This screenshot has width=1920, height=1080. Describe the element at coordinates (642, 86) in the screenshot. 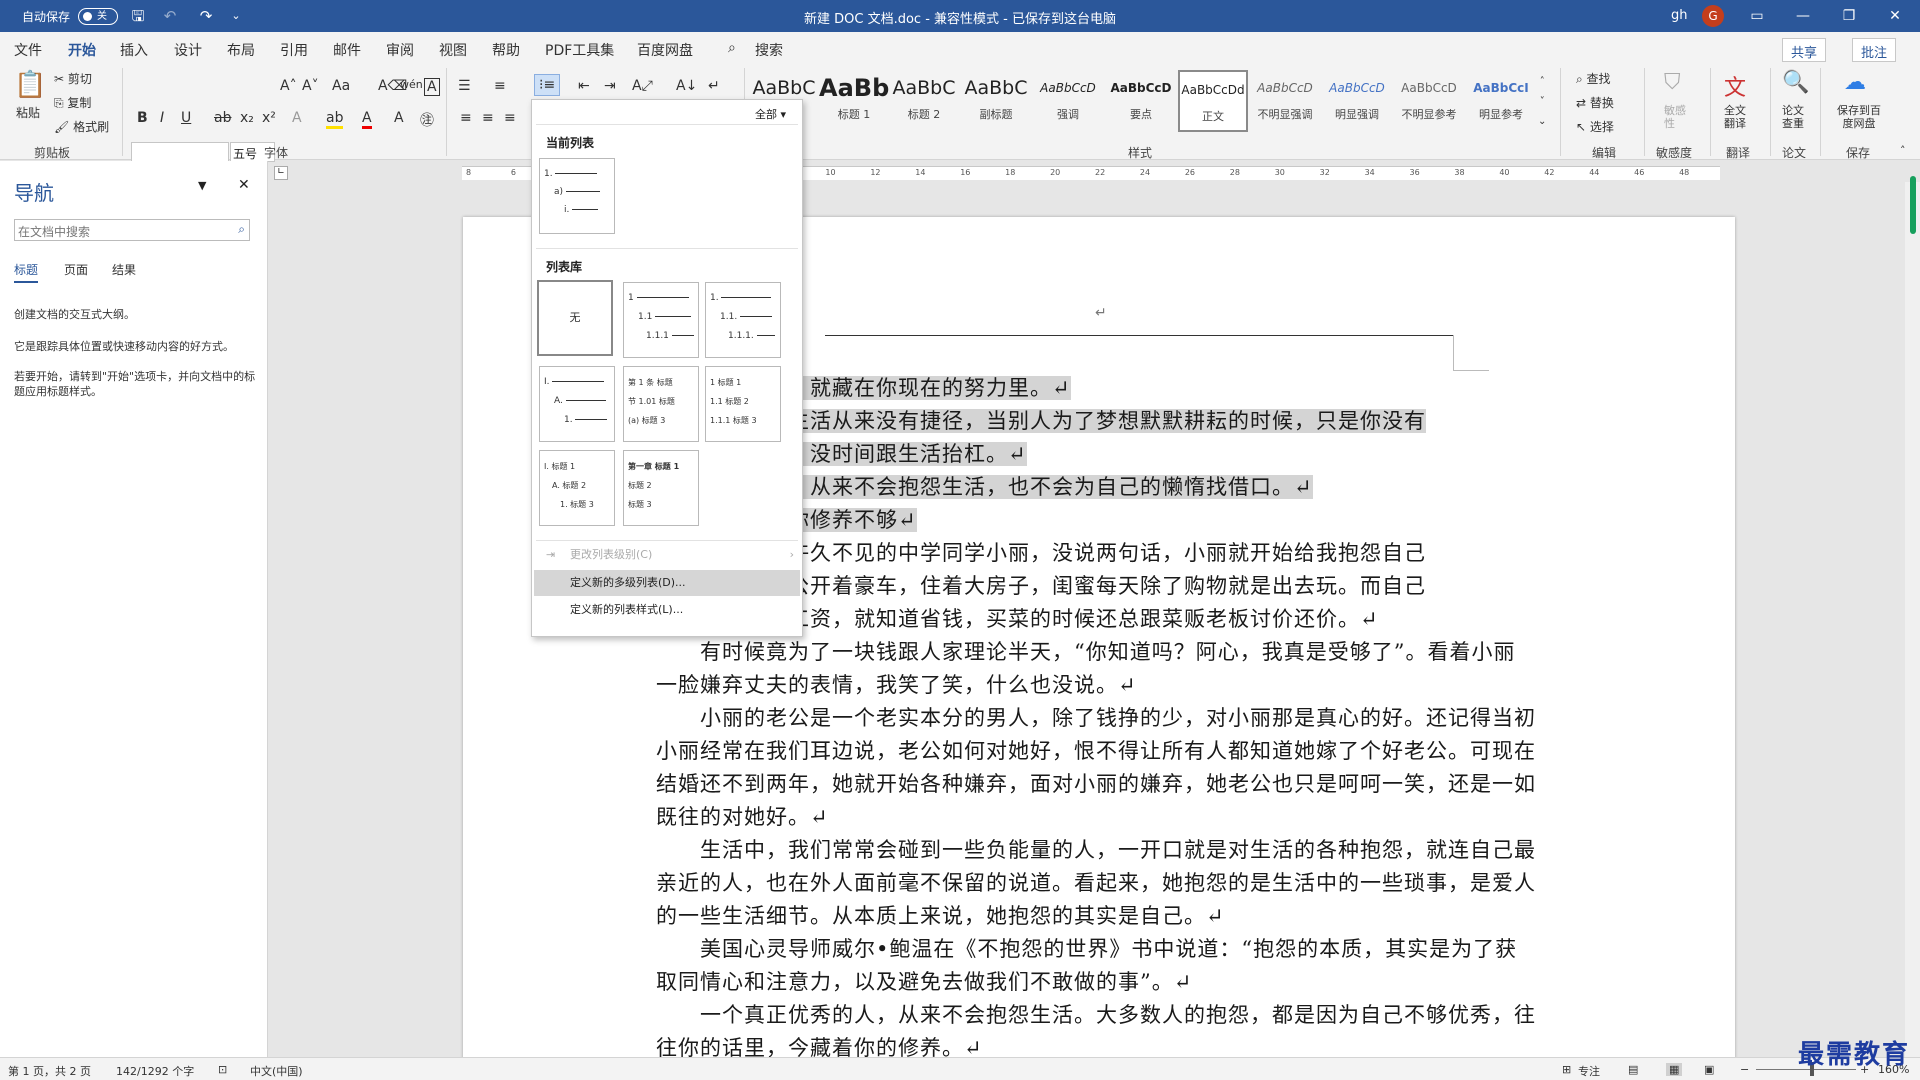

I see `chinese-layout-icon: A⤢` at that location.